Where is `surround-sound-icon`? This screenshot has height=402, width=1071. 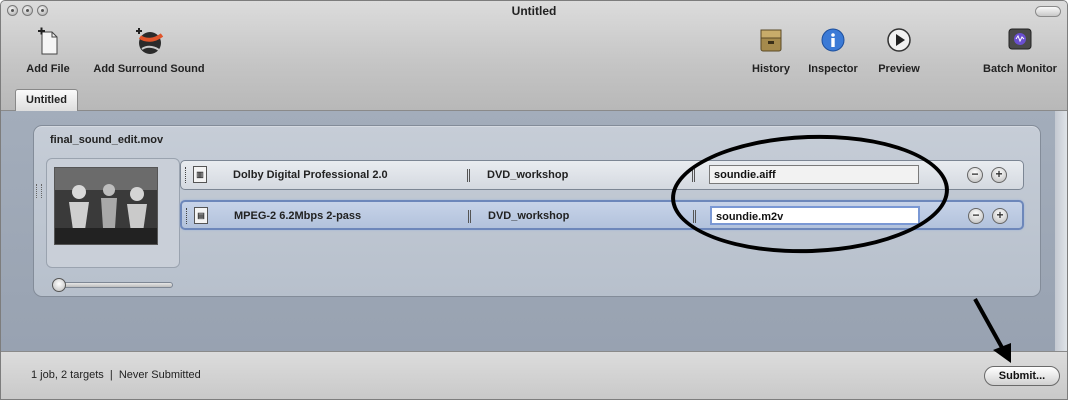 surround-sound-icon is located at coordinates (149, 42).